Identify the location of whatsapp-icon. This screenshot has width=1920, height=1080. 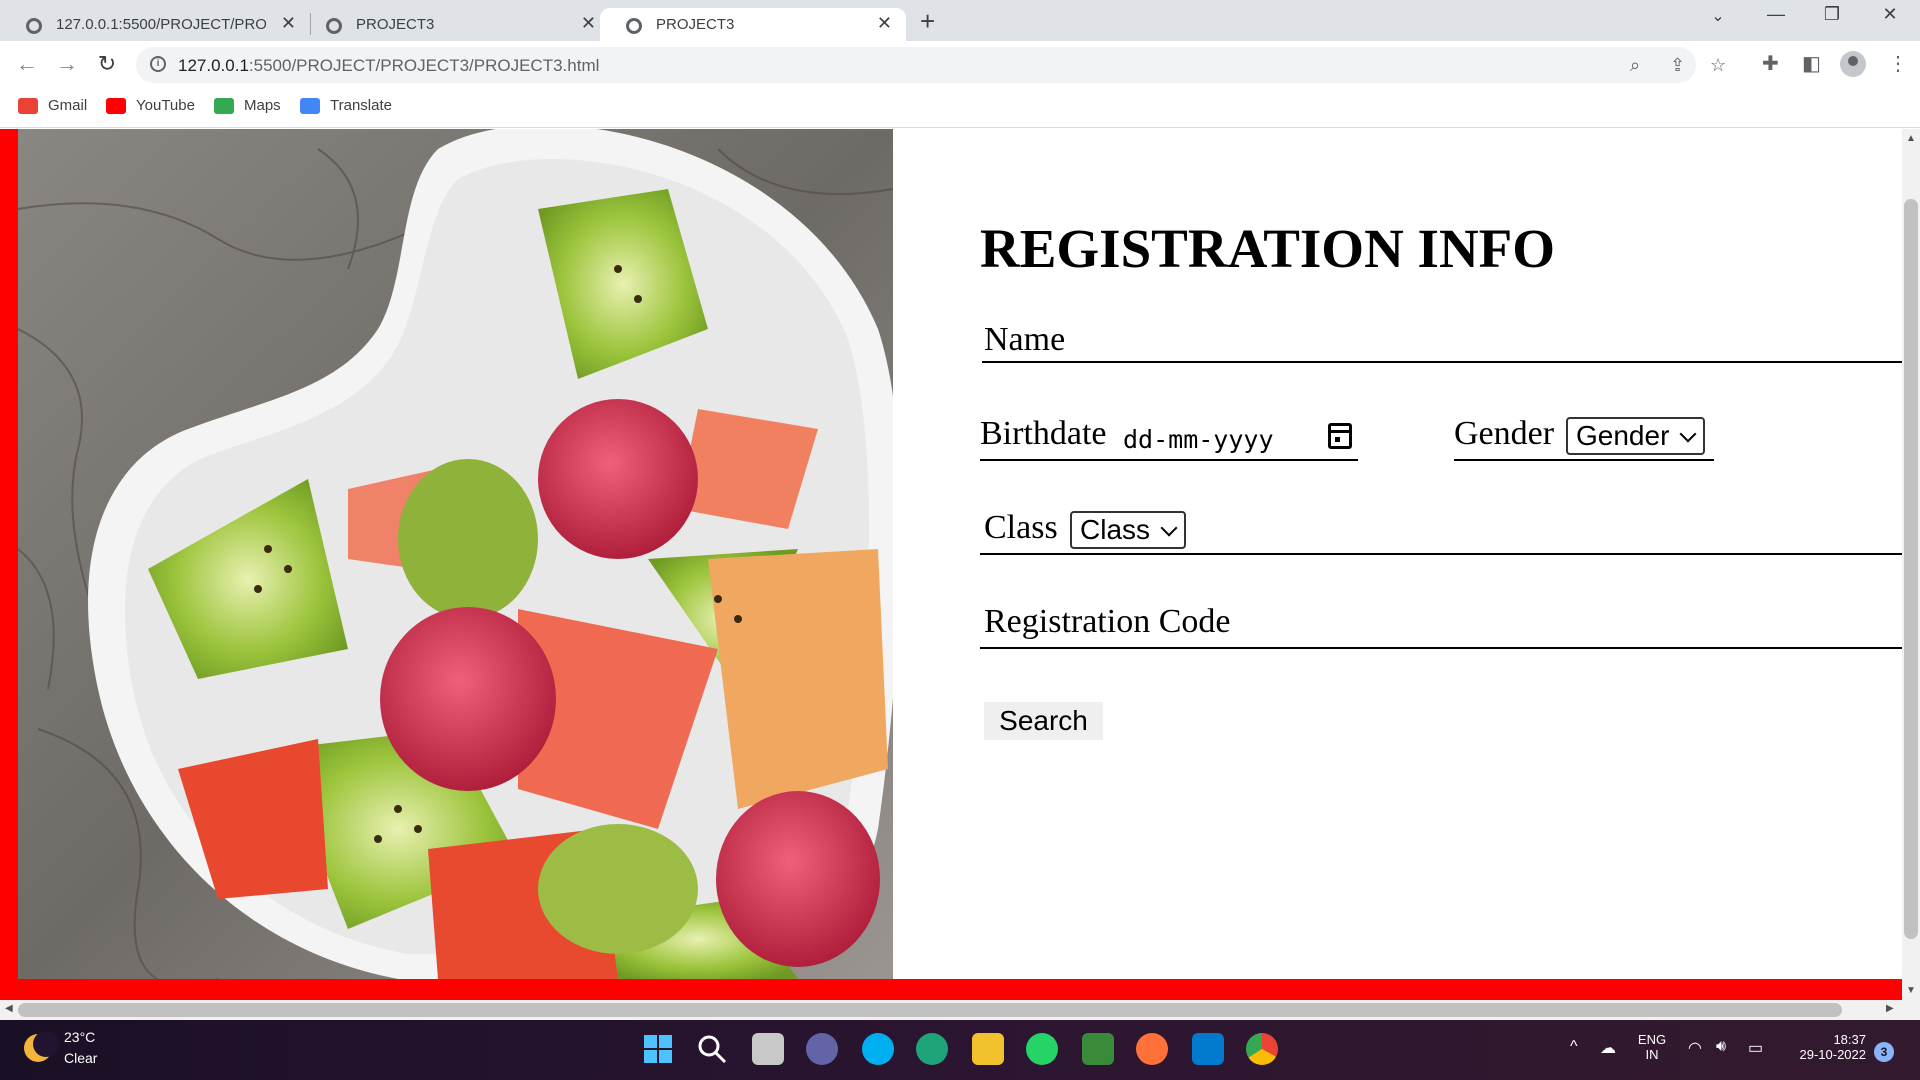
(1042, 1049).